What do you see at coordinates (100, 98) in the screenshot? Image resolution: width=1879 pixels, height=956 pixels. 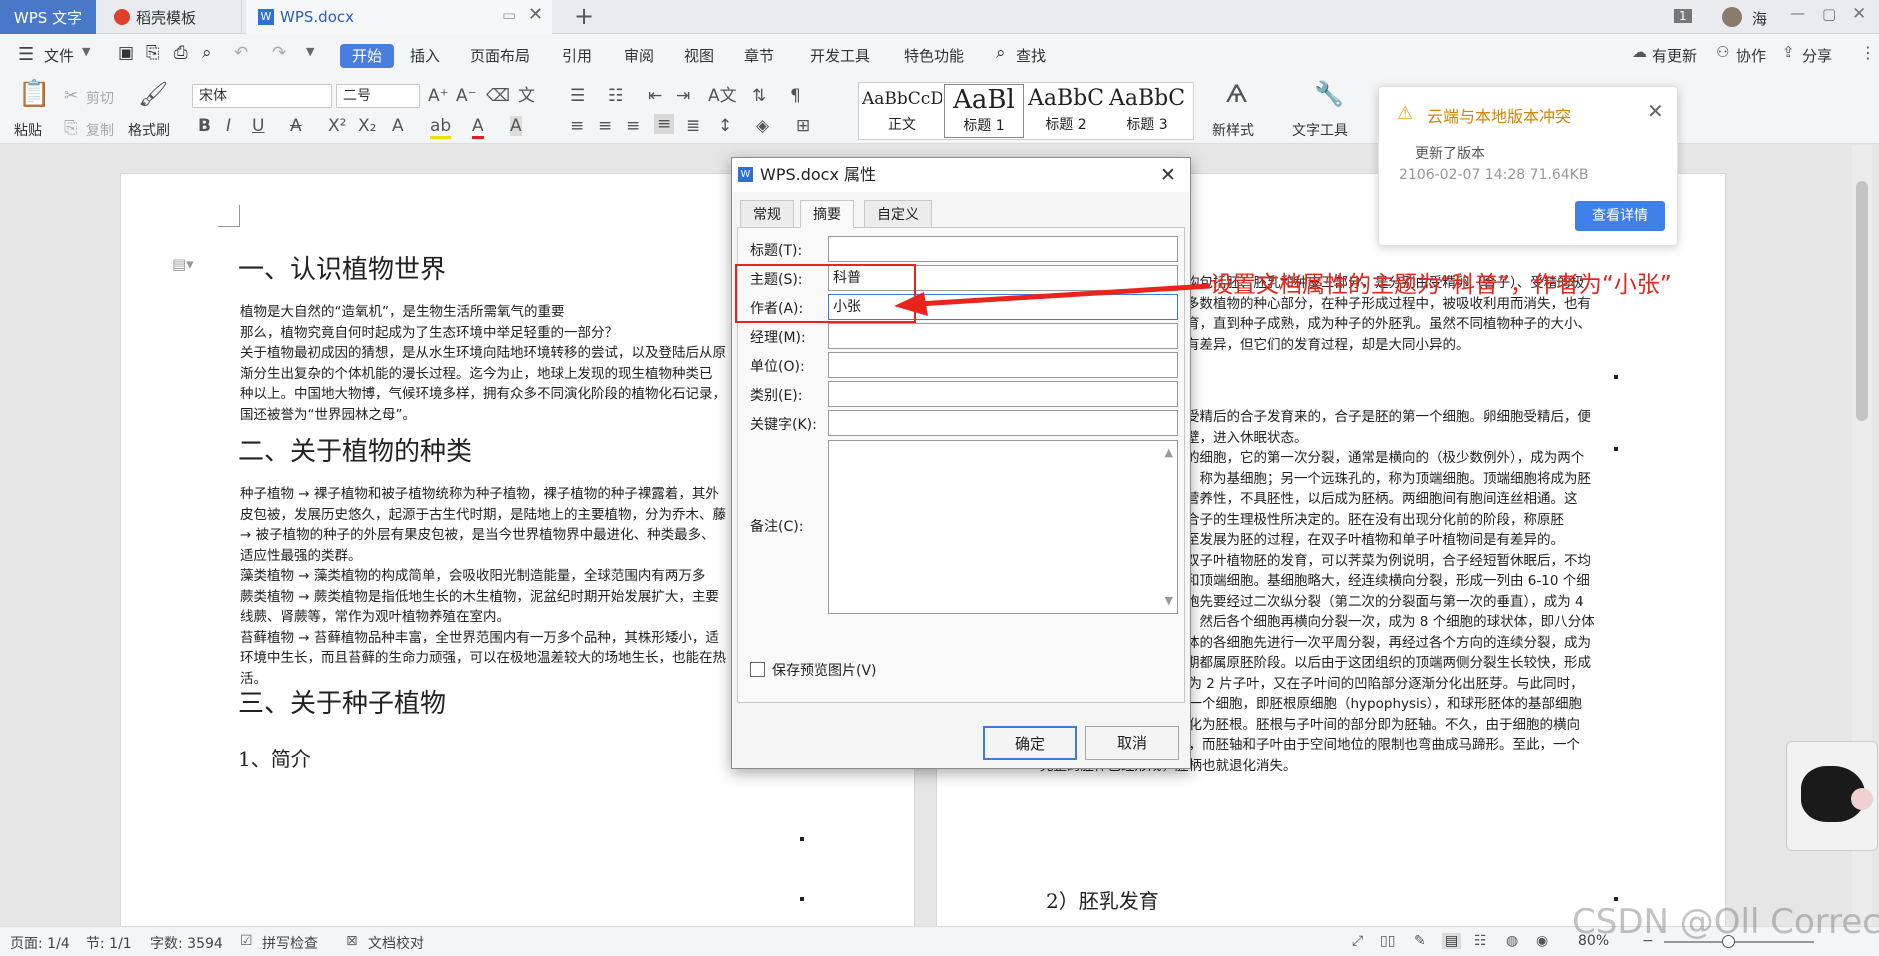 I see `cut-label: 剪切` at bounding box center [100, 98].